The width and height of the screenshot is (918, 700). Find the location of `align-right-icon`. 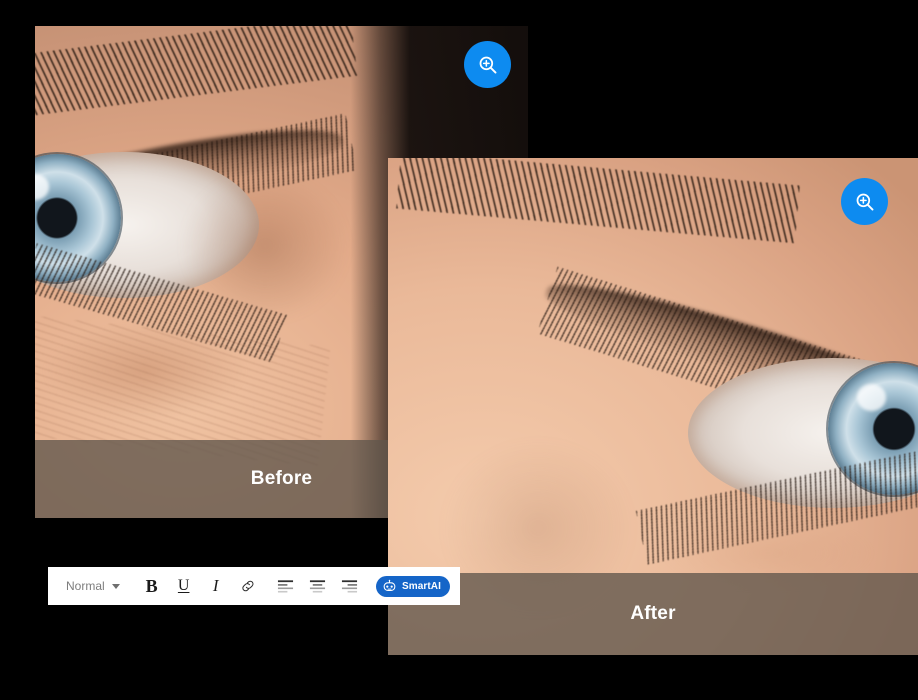

align-right-icon is located at coordinates (350, 586).